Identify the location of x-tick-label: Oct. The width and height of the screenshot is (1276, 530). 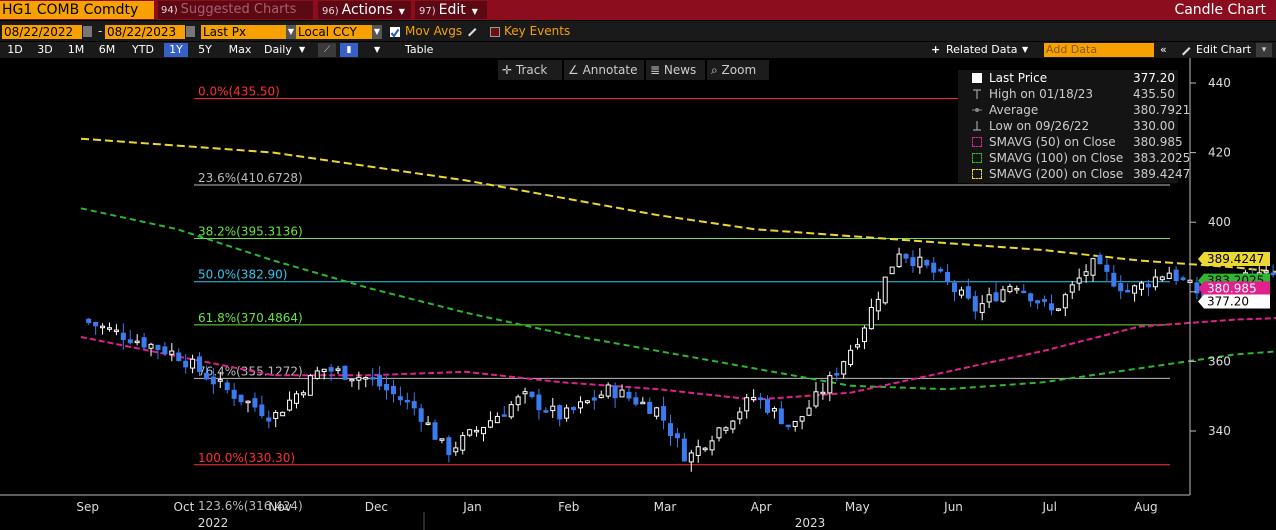
(184, 507).